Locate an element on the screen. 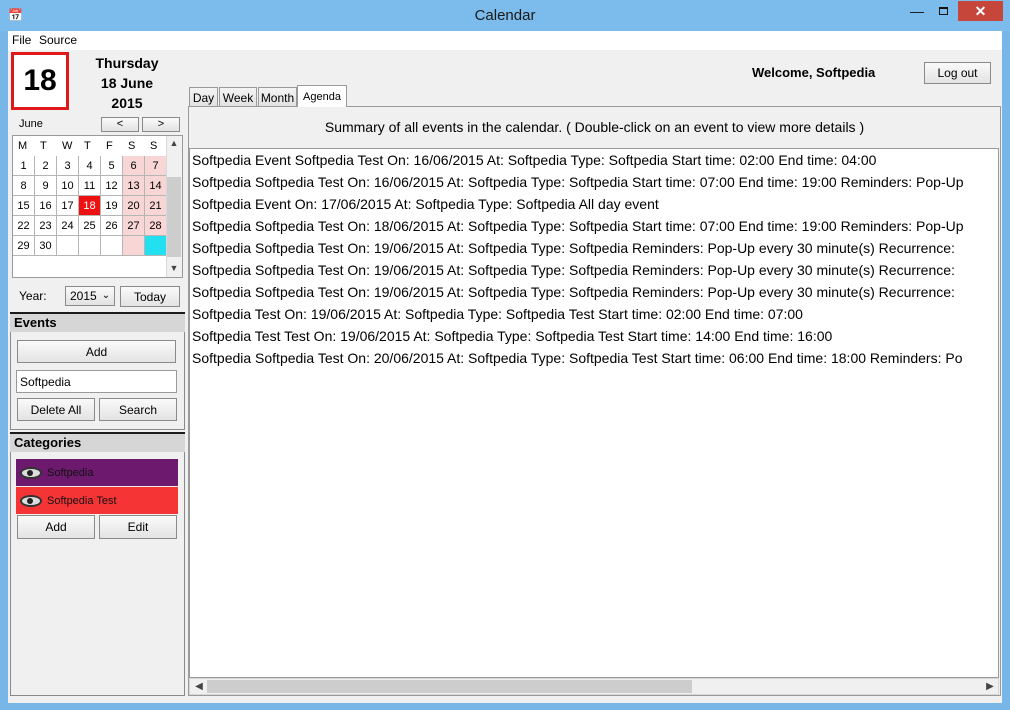 This screenshot has width=1010, height=710. calendar-day: 22 is located at coordinates (24, 226).